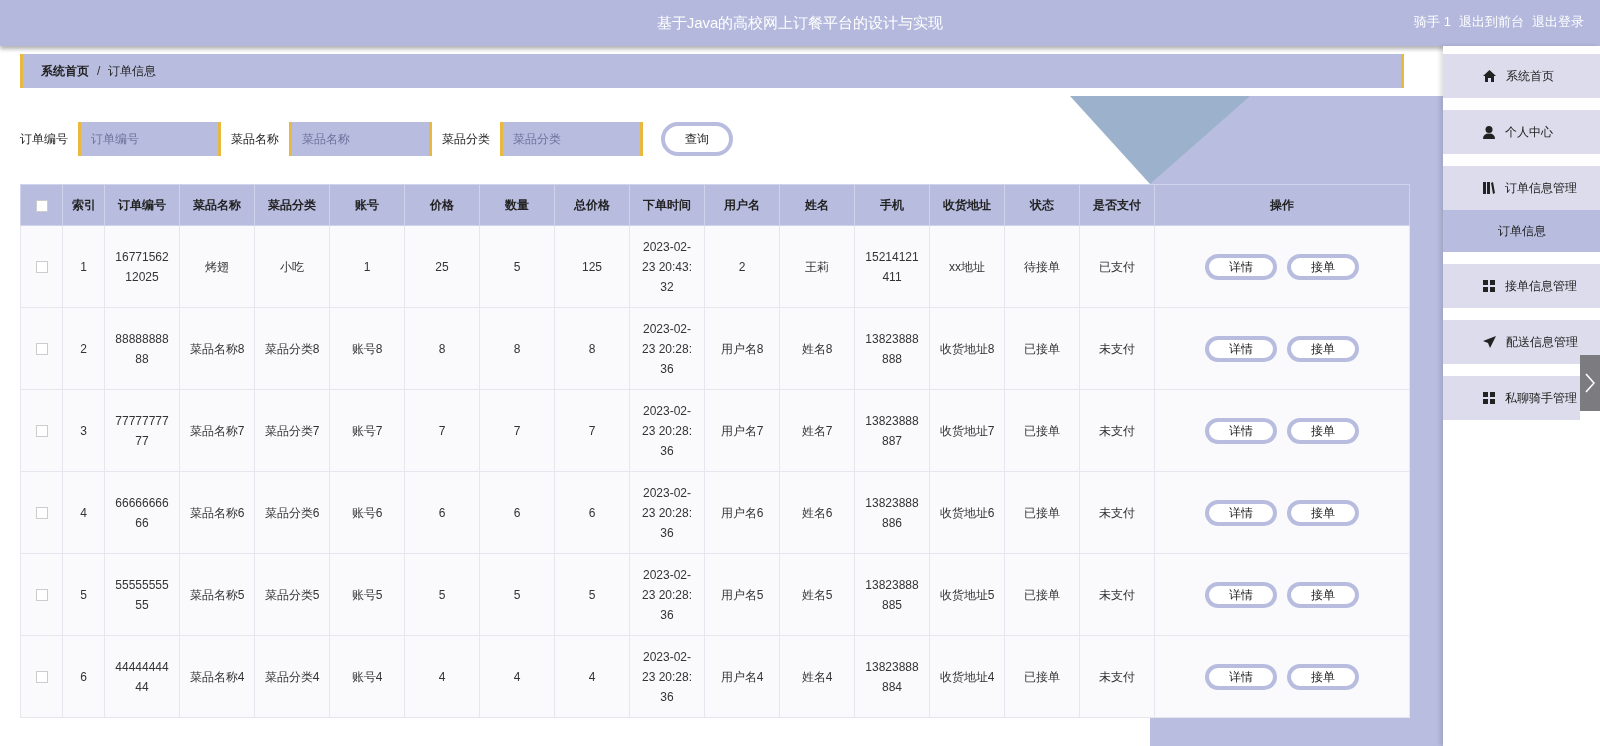 The height and width of the screenshot is (746, 1600). I want to click on table-cell-text: 账号5, so click(367, 595).